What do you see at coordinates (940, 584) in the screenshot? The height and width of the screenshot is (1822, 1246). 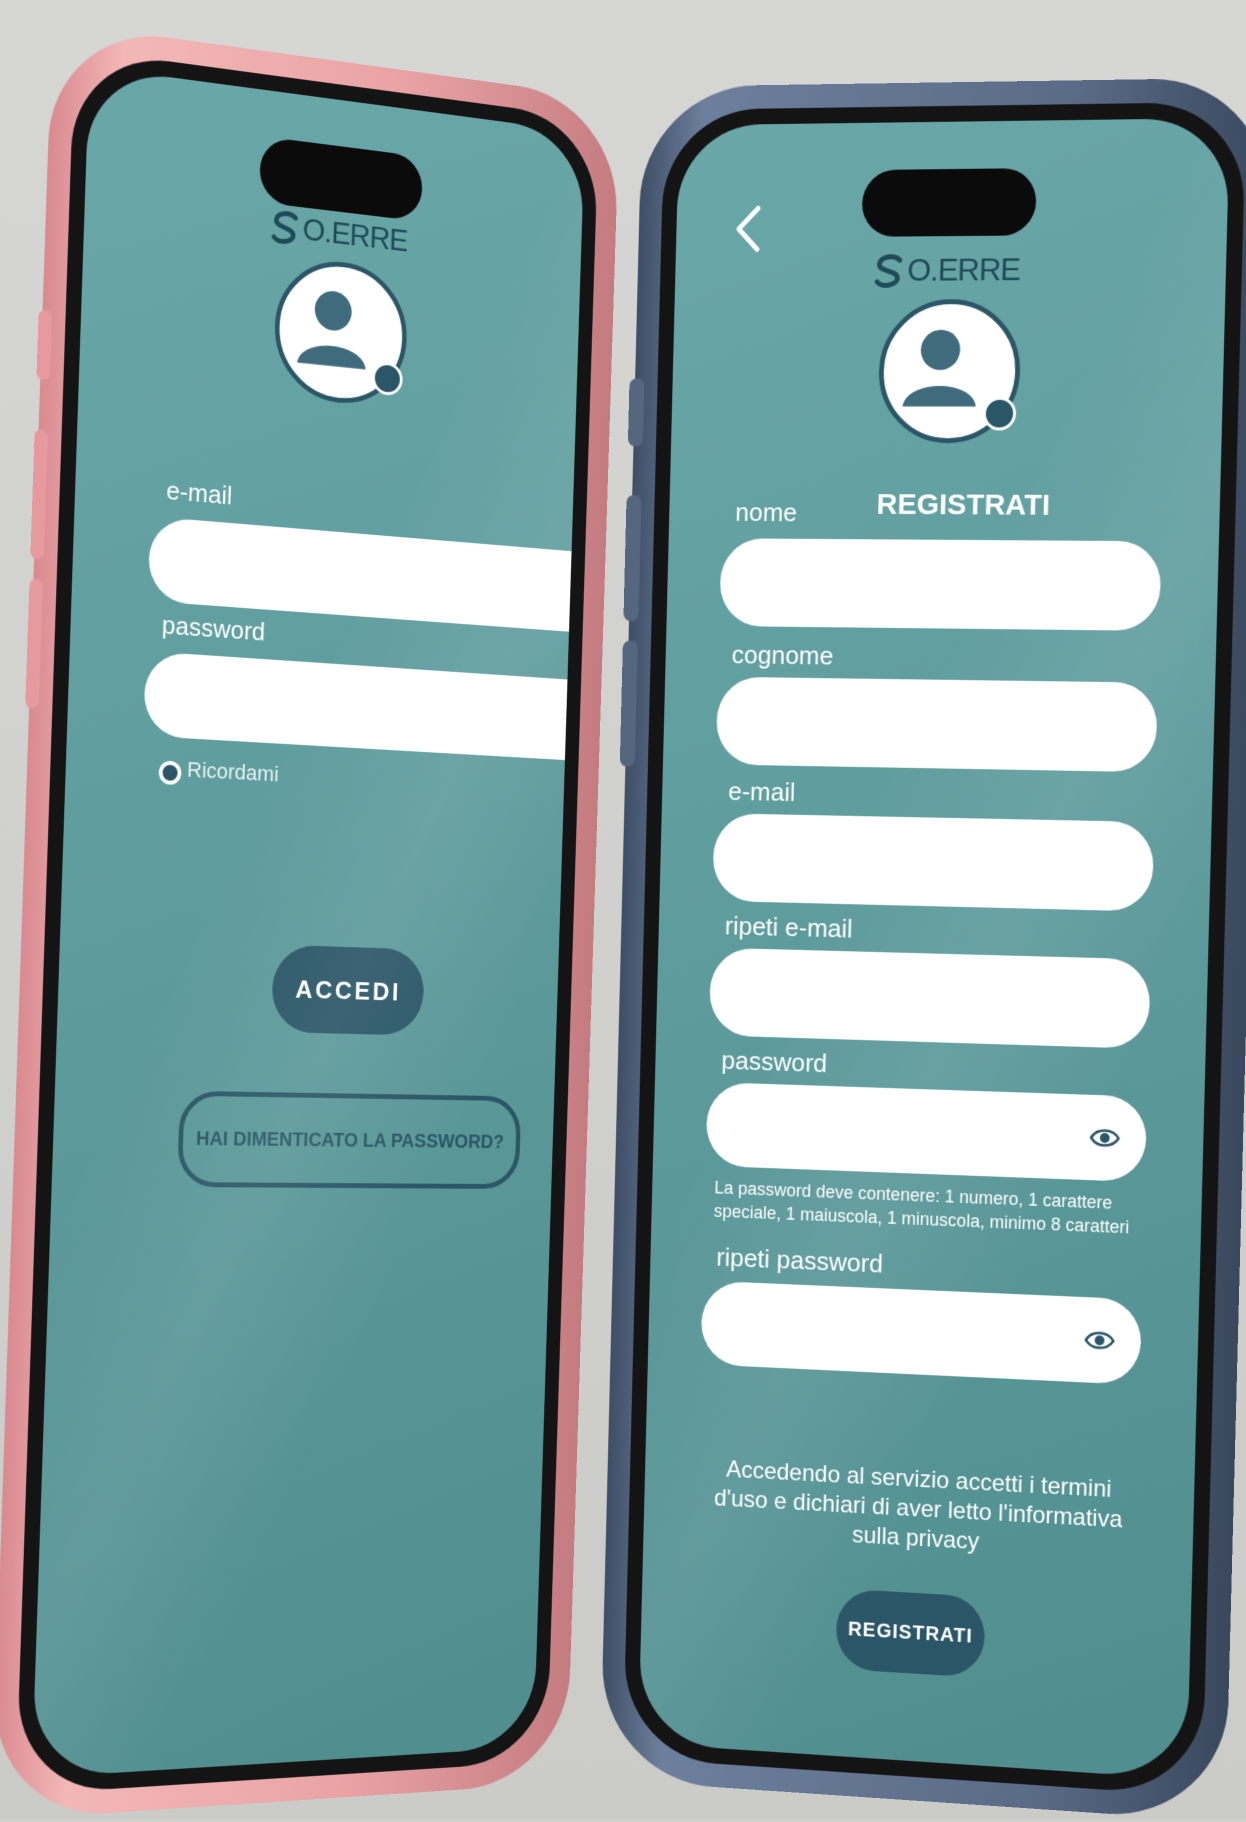 I see `nome-field` at bounding box center [940, 584].